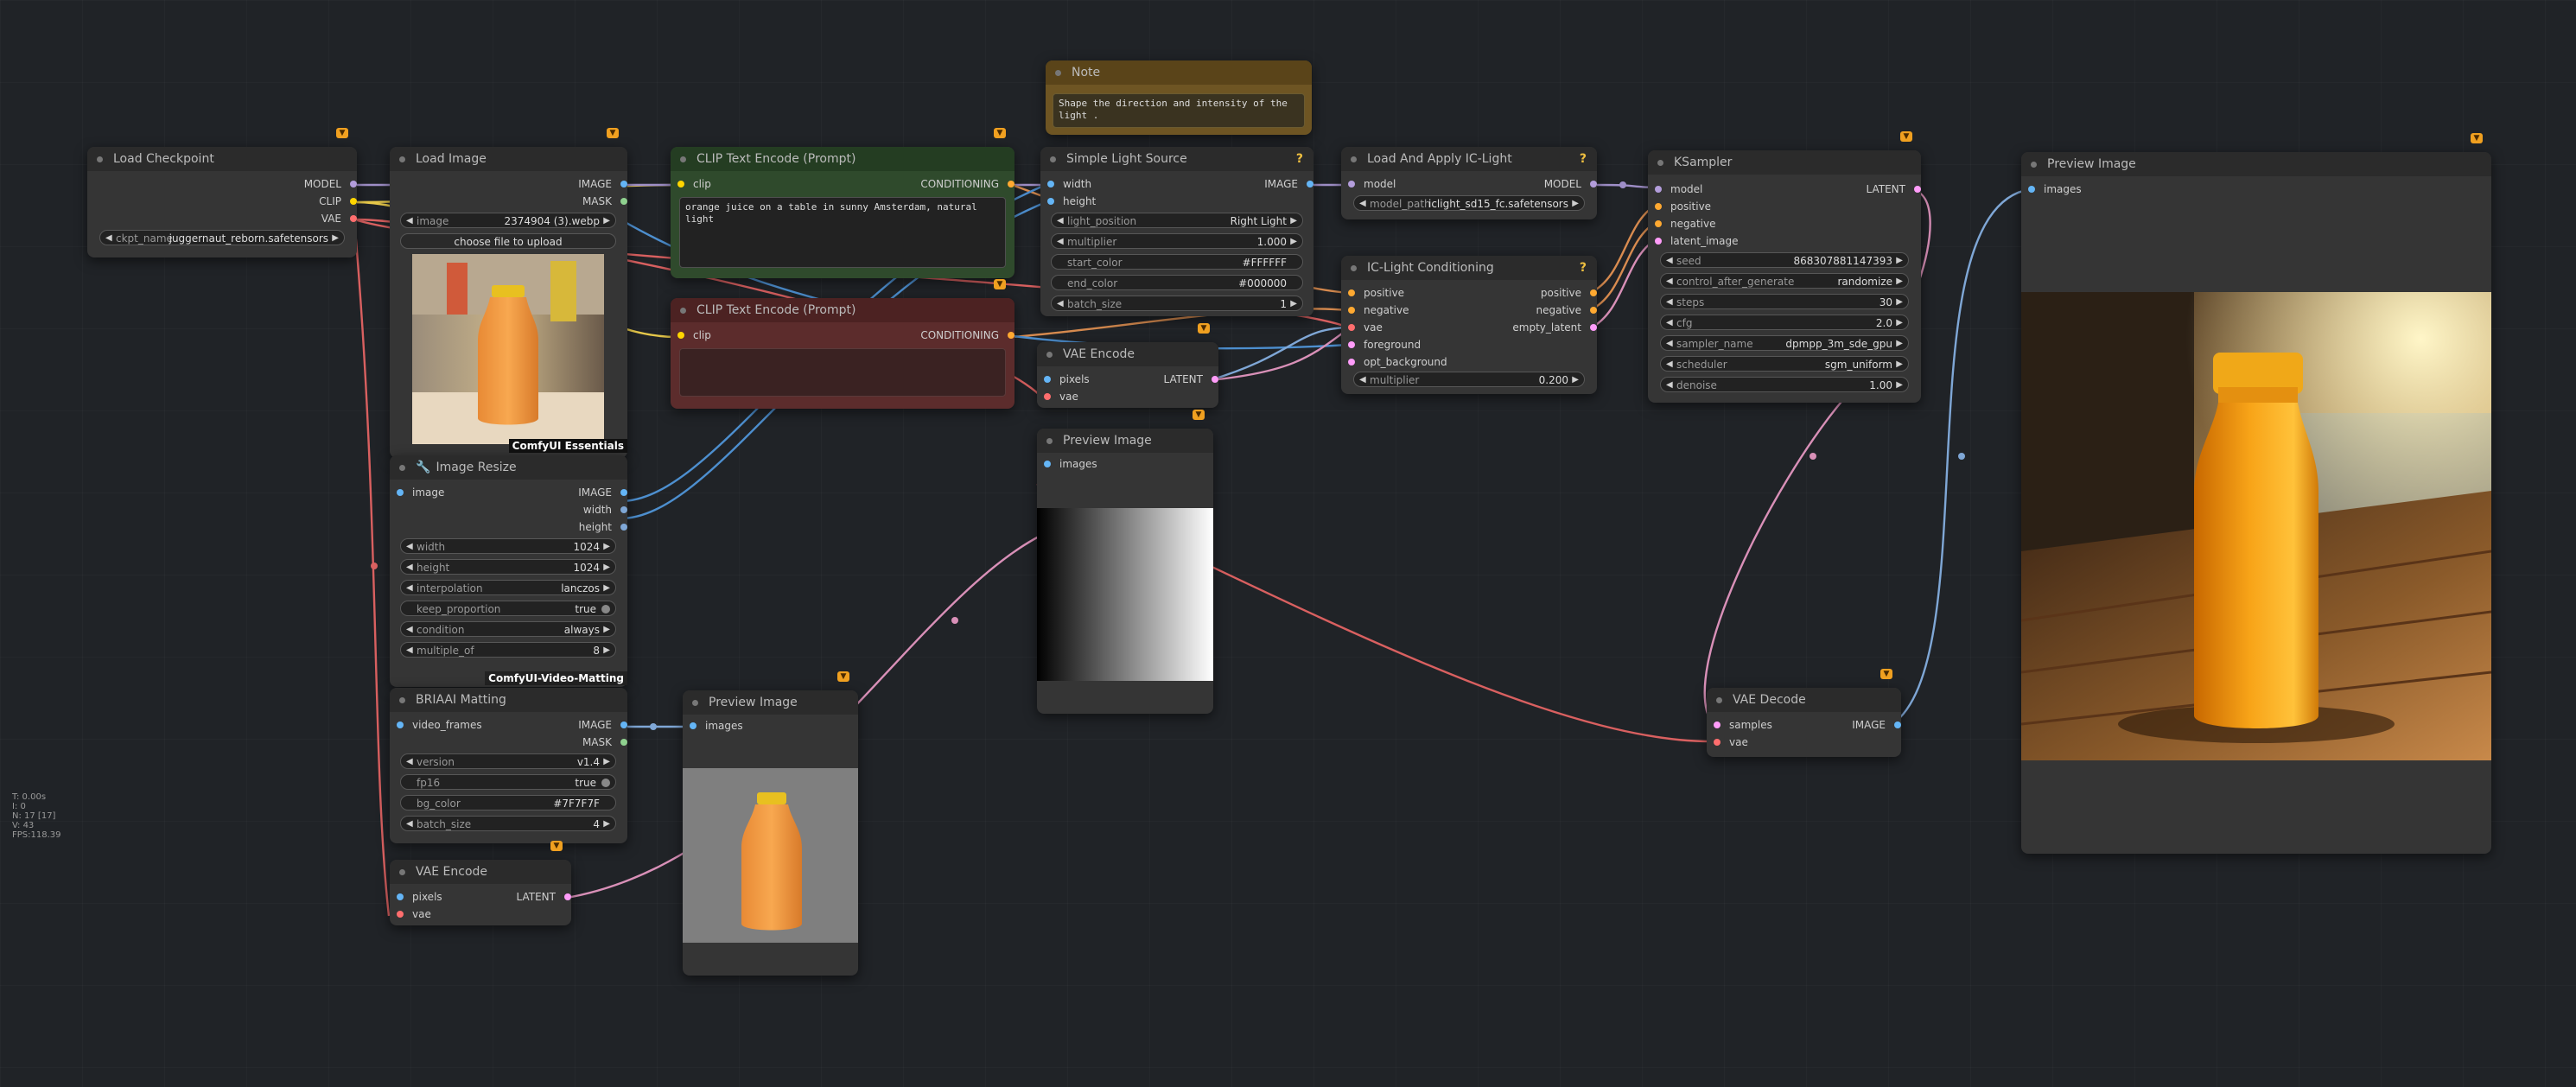  What do you see at coordinates (1384, 345) in the screenshot?
I see `input-foreground: foreground` at bounding box center [1384, 345].